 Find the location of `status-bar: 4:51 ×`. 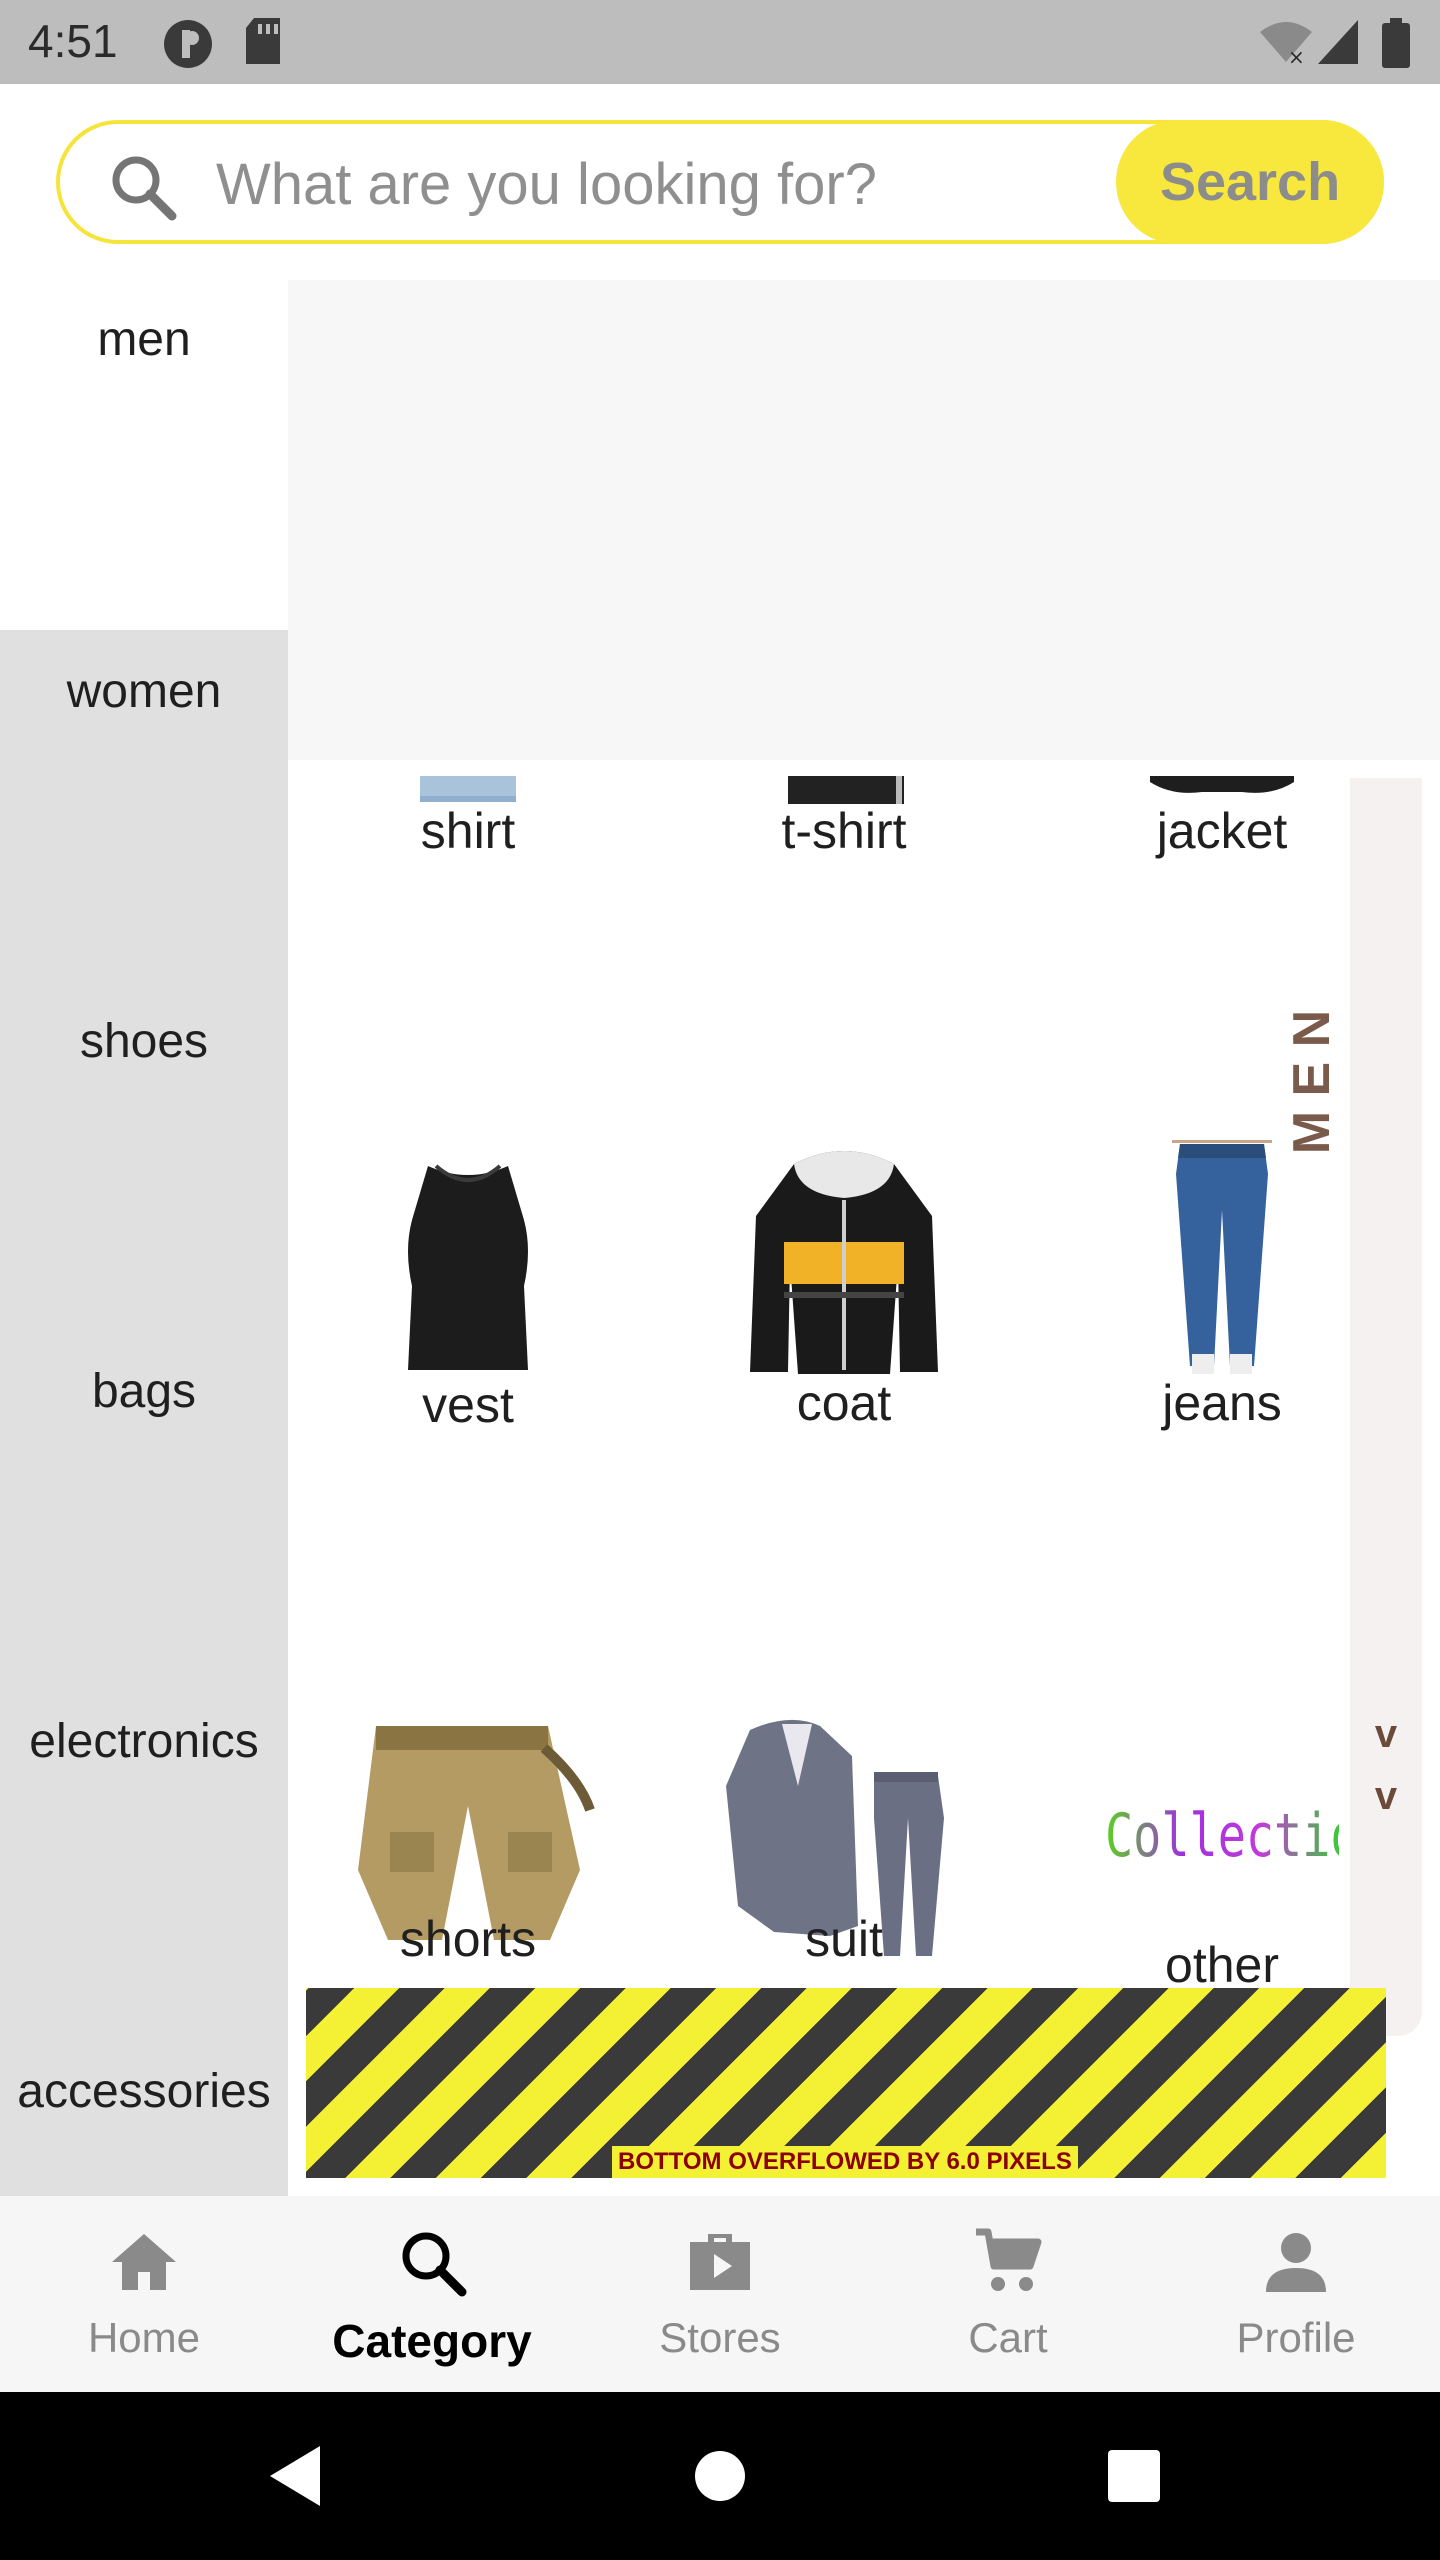

status-bar: 4:51 × is located at coordinates (720, 42).